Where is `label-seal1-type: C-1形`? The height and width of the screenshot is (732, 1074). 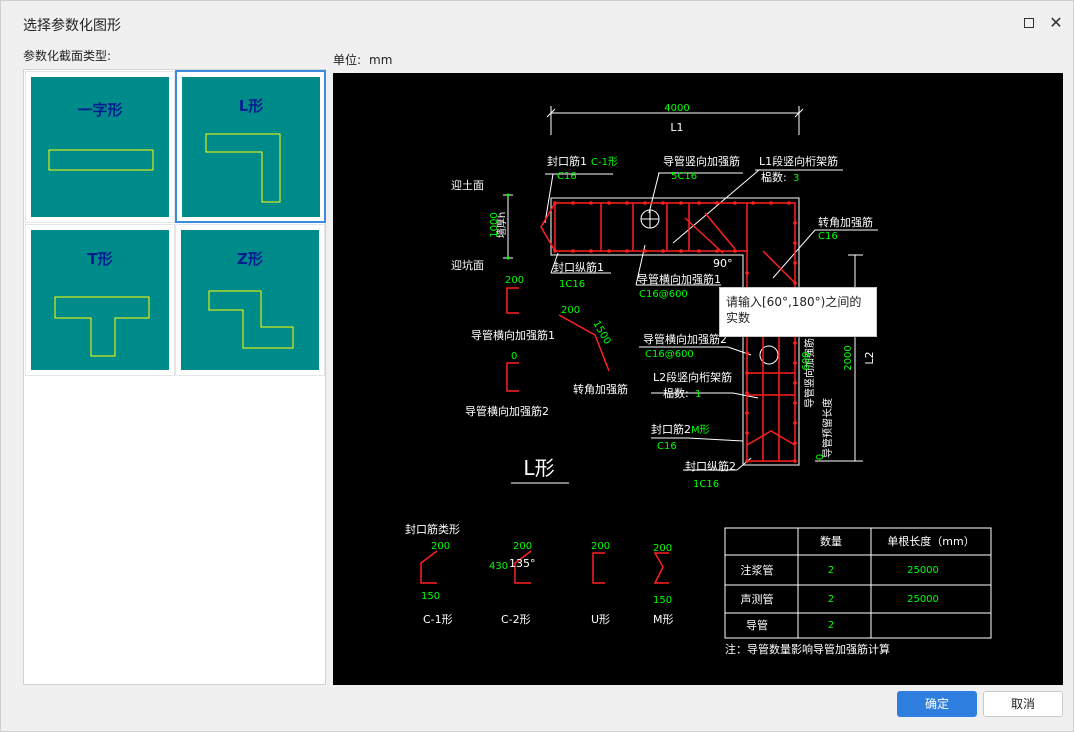
label-seal1-type: C-1形 is located at coordinates (604, 162).